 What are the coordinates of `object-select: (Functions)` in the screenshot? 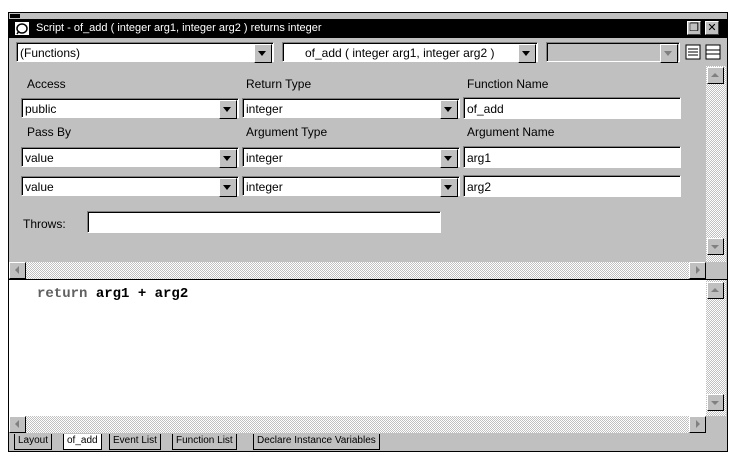 It's located at (145, 52).